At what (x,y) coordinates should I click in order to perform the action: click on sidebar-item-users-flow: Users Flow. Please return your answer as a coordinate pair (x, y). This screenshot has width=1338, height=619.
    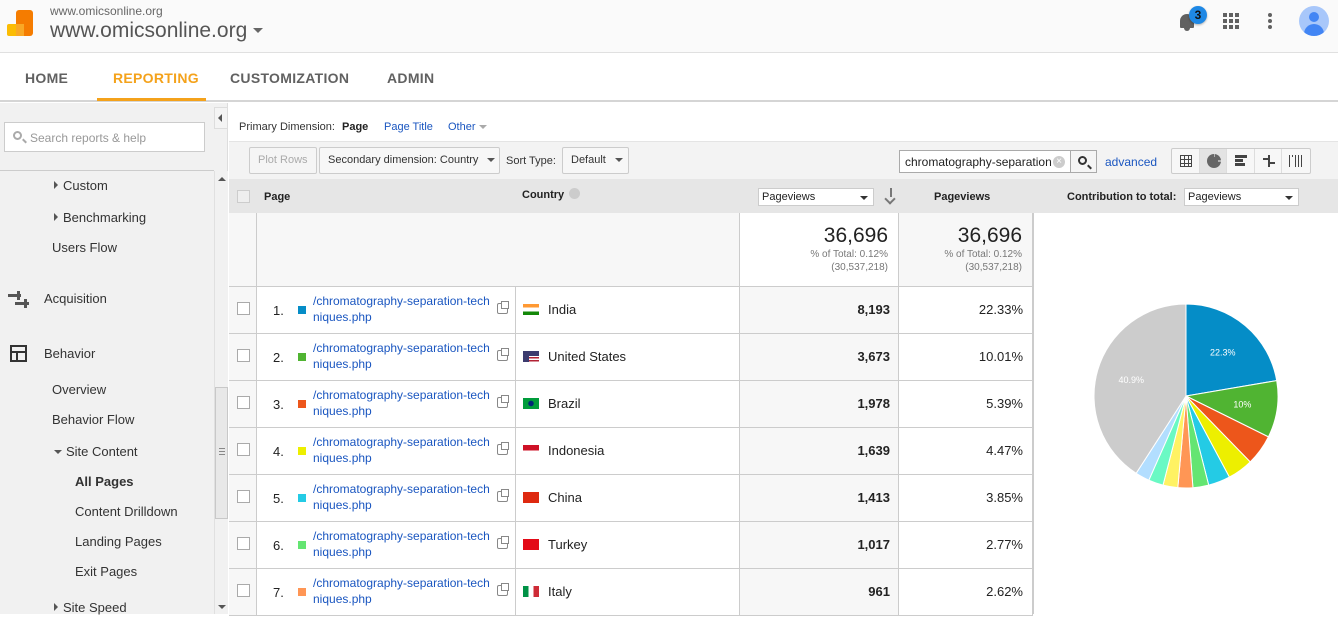
    Looking at the image, I should click on (84, 247).